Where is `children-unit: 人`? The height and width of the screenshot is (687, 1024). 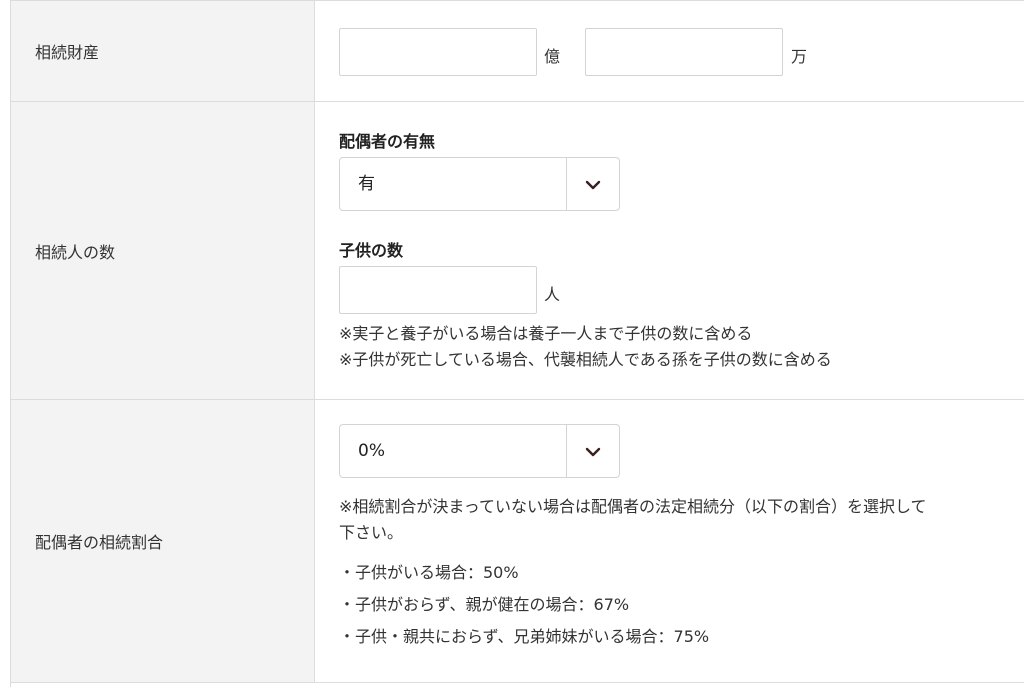 children-unit: 人 is located at coordinates (552, 294).